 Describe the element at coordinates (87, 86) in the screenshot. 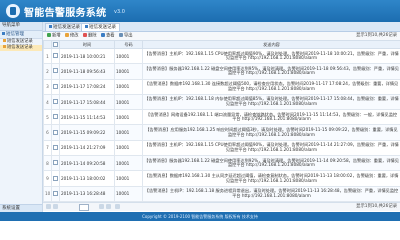

I see `row-time: 2019-11-17 17:08:24` at that location.